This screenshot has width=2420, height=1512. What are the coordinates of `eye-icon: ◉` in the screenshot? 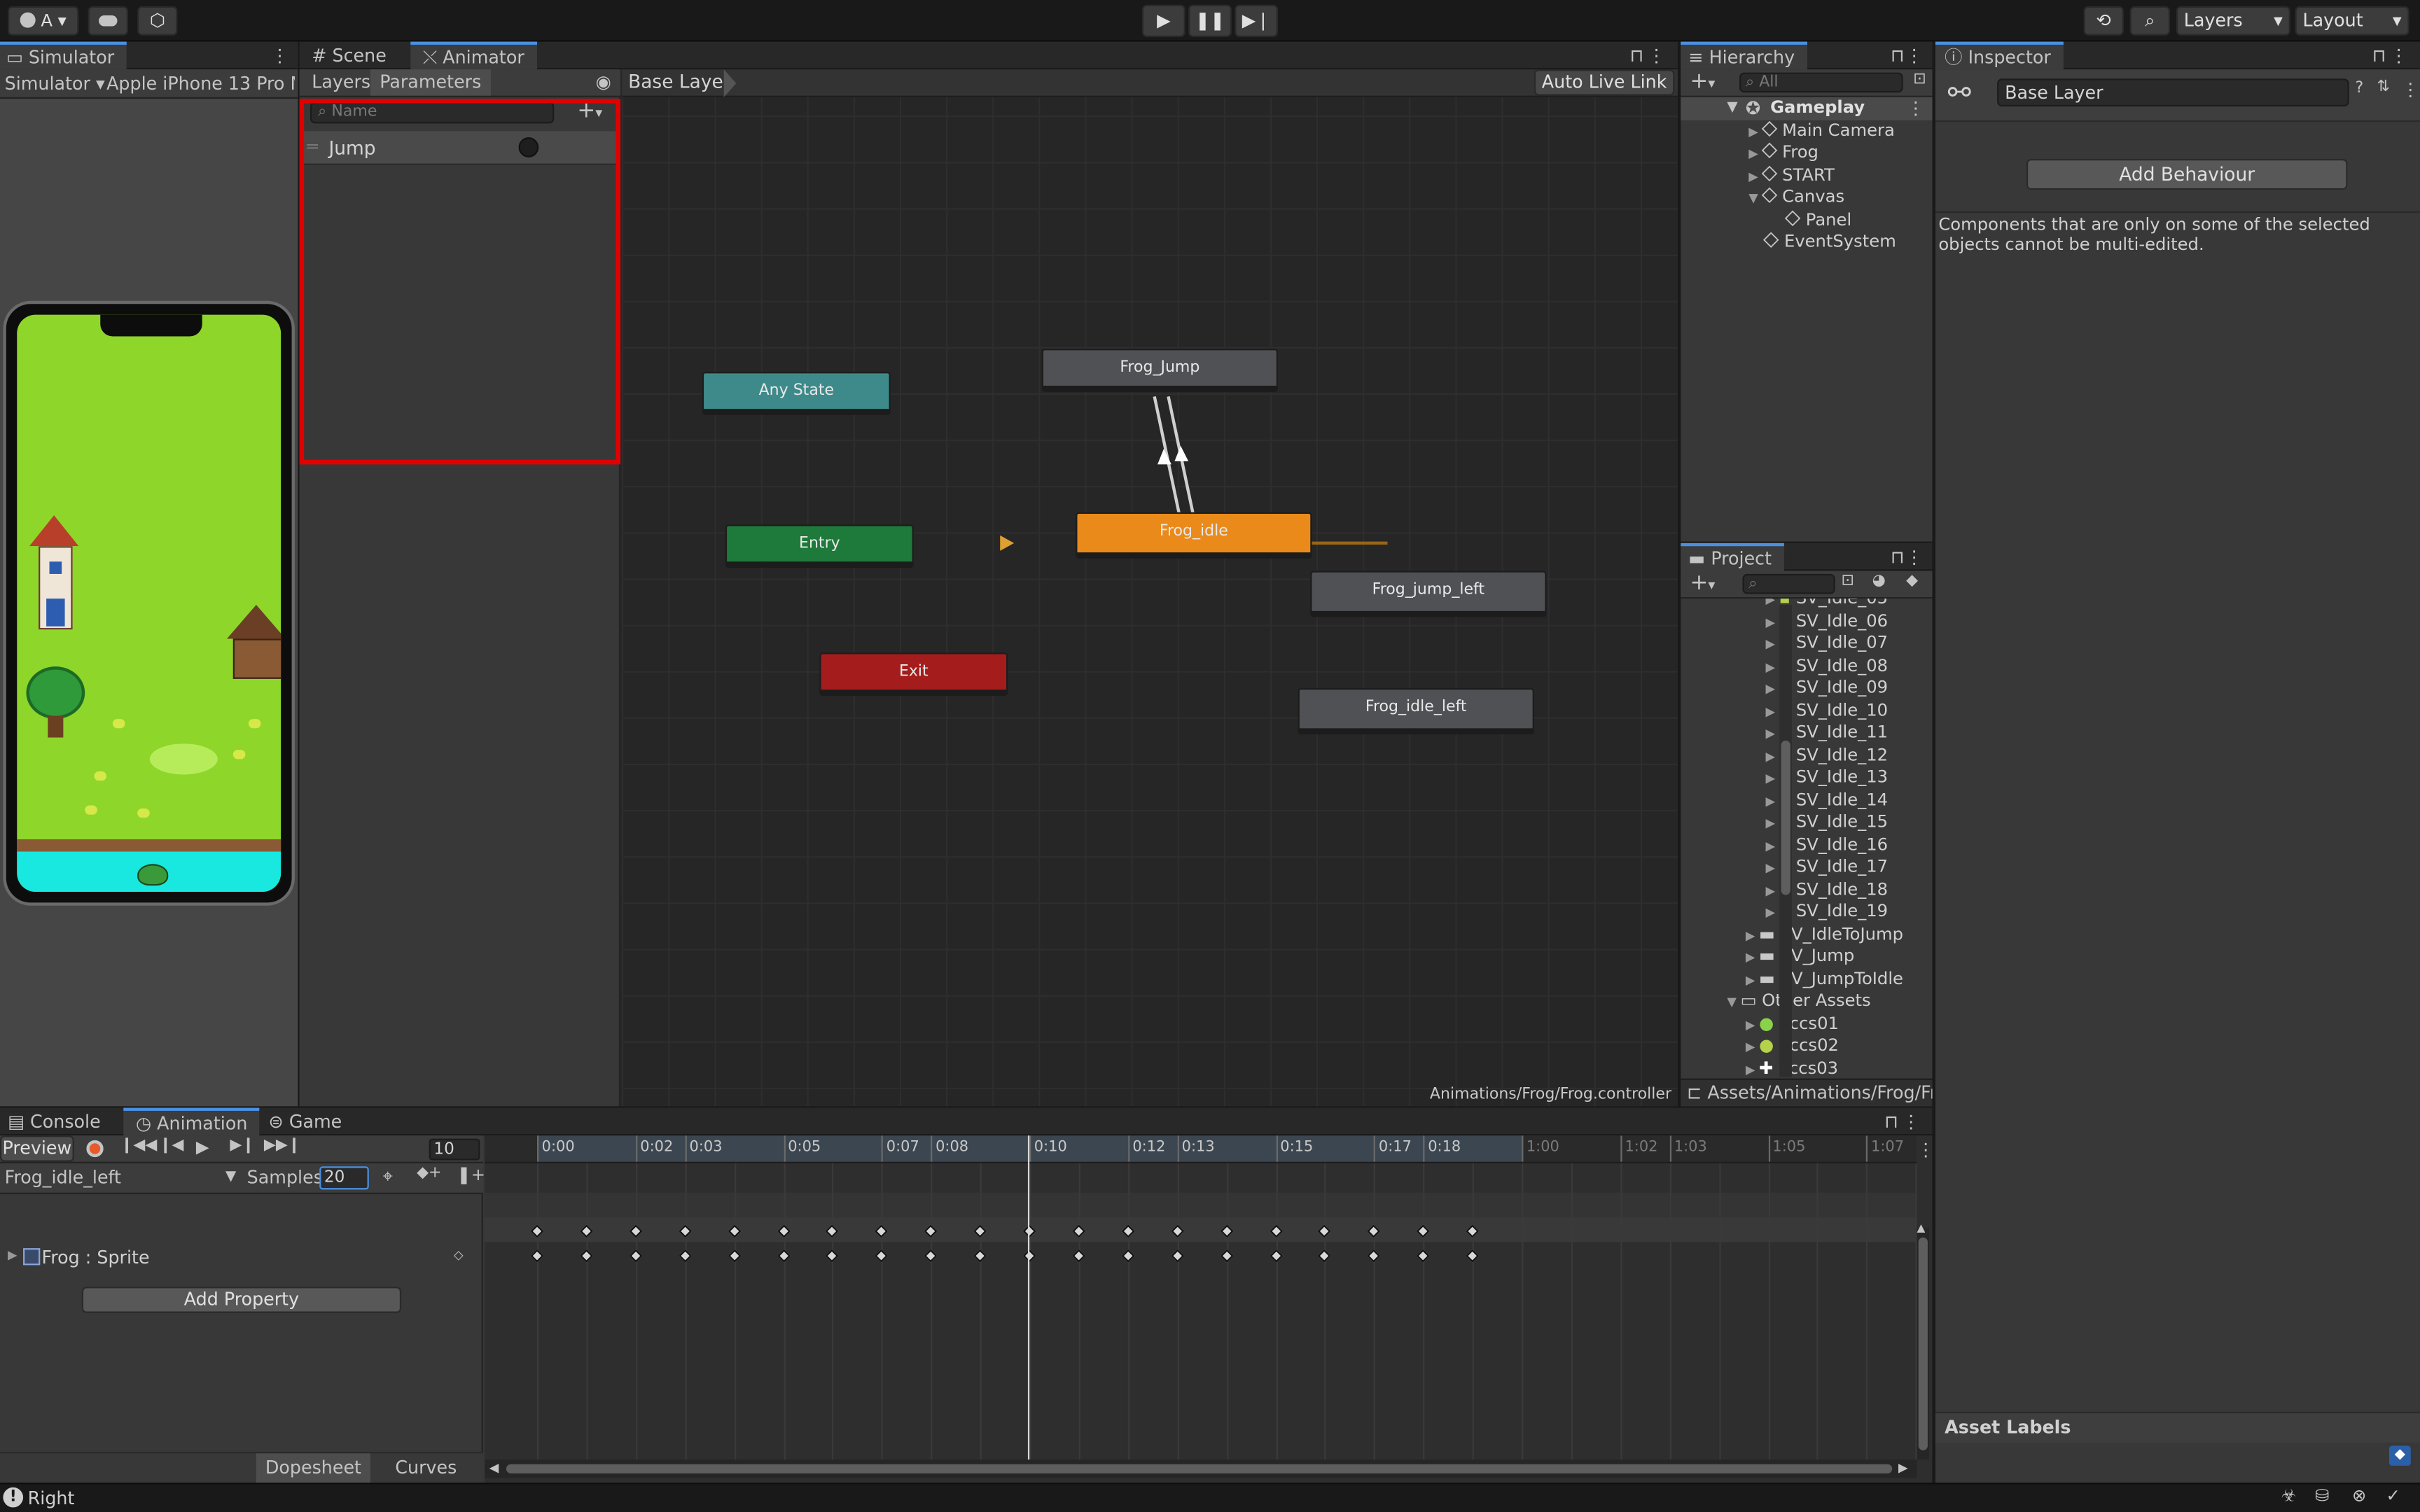 It's located at (603, 81).